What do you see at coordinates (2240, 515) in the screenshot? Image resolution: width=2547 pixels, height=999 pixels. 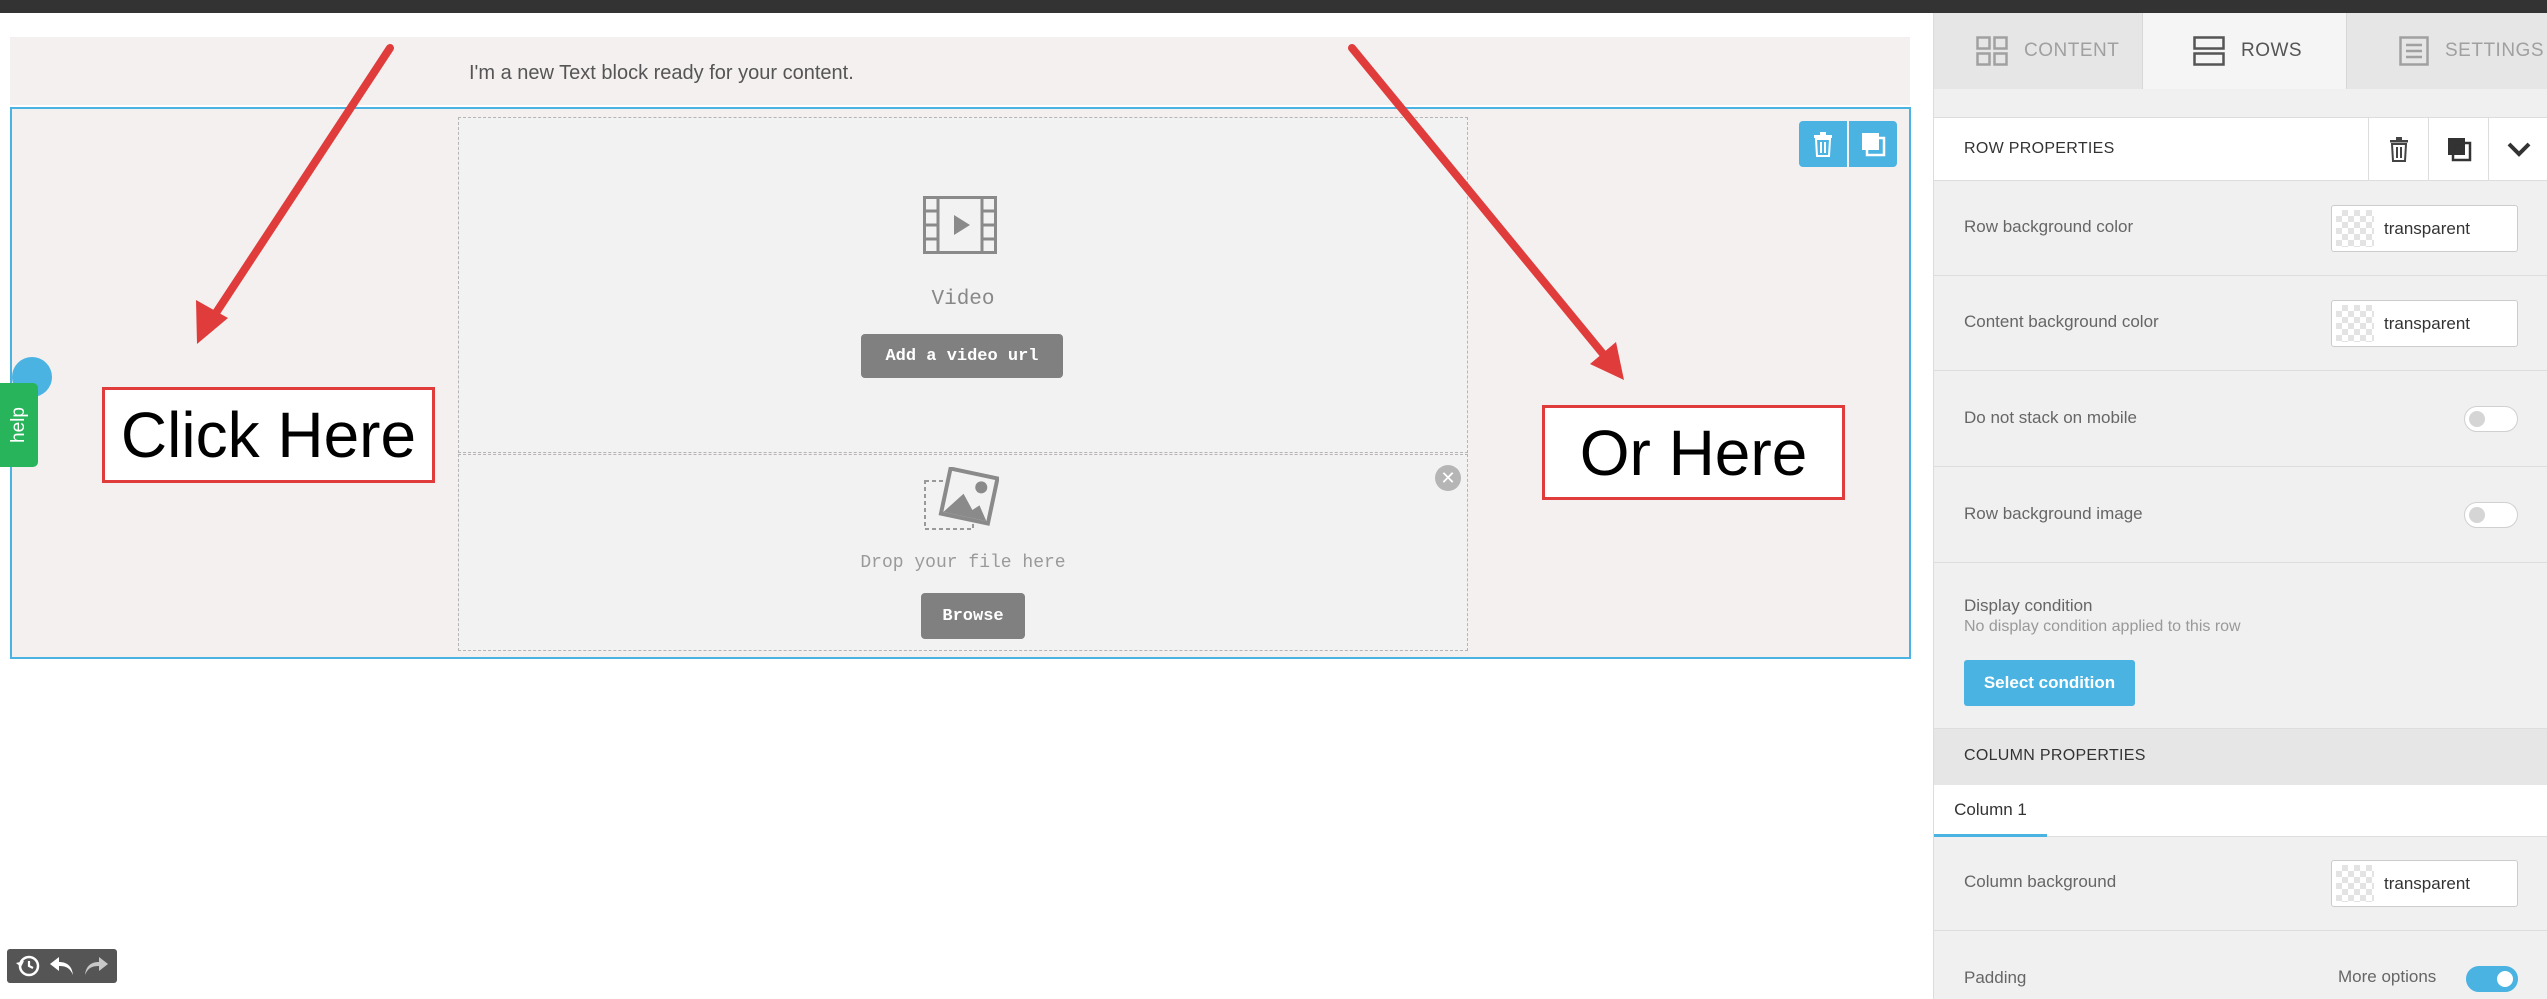 I see `row-background-image-row: Row background image` at bounding box center [2240, 515].